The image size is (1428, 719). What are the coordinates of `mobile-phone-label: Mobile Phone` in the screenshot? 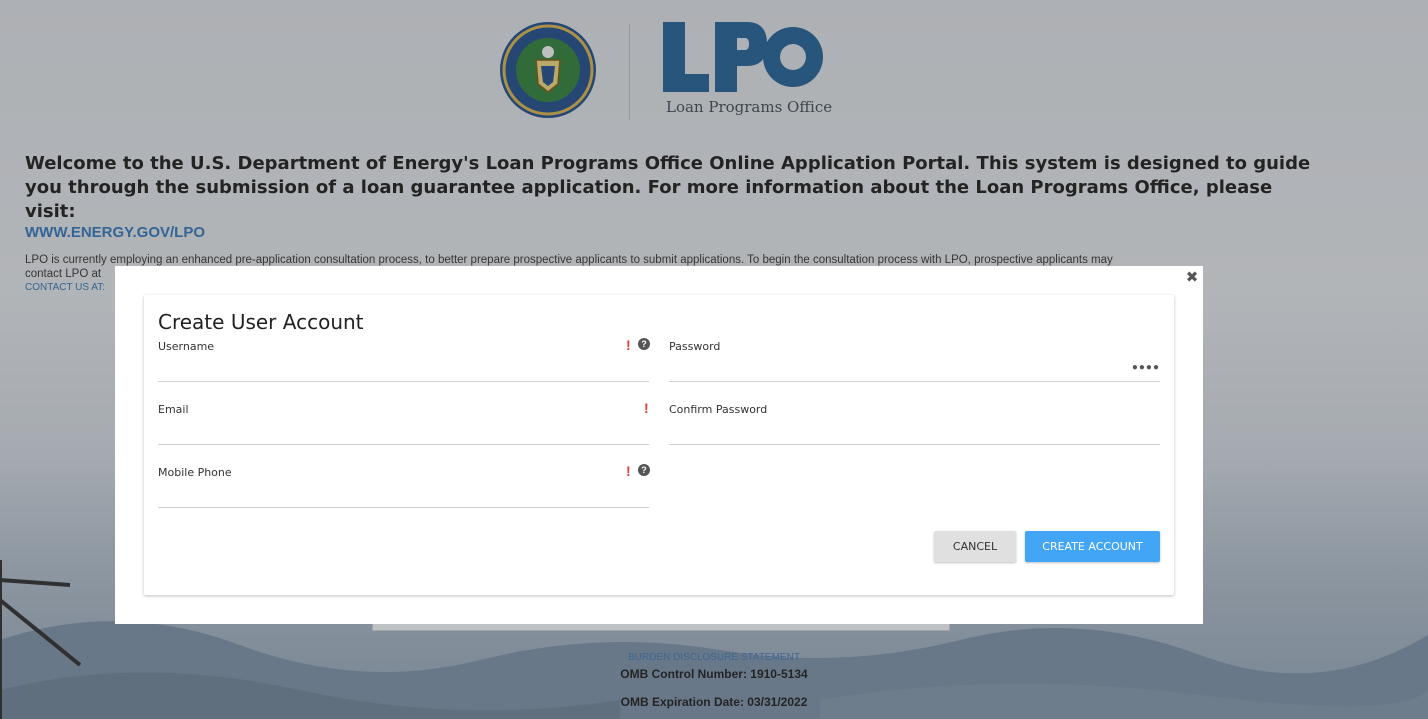 It's located at (195, 472).